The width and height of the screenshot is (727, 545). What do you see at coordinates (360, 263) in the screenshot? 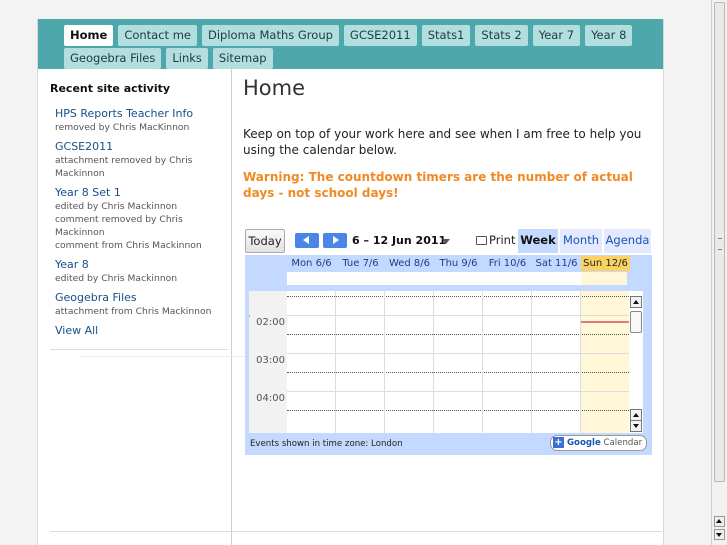
I see `day-header: Tue 7/6` at bounding box center [360, 263].